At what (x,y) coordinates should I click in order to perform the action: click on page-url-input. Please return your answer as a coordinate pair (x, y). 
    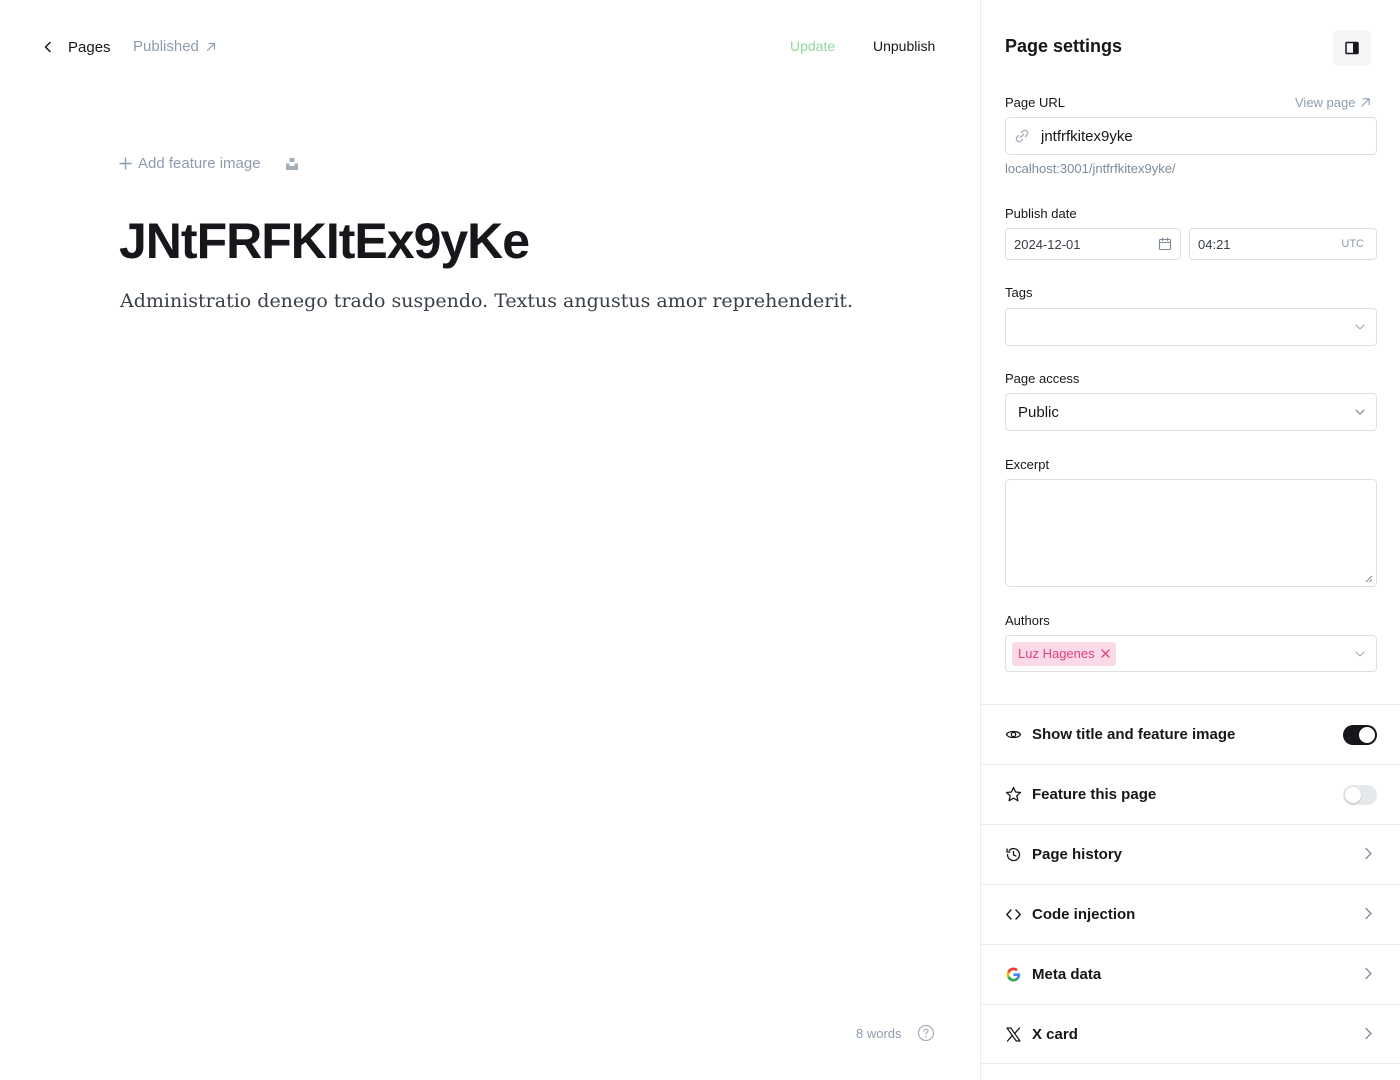
    Looking at the image, I should click on (1201, 136).